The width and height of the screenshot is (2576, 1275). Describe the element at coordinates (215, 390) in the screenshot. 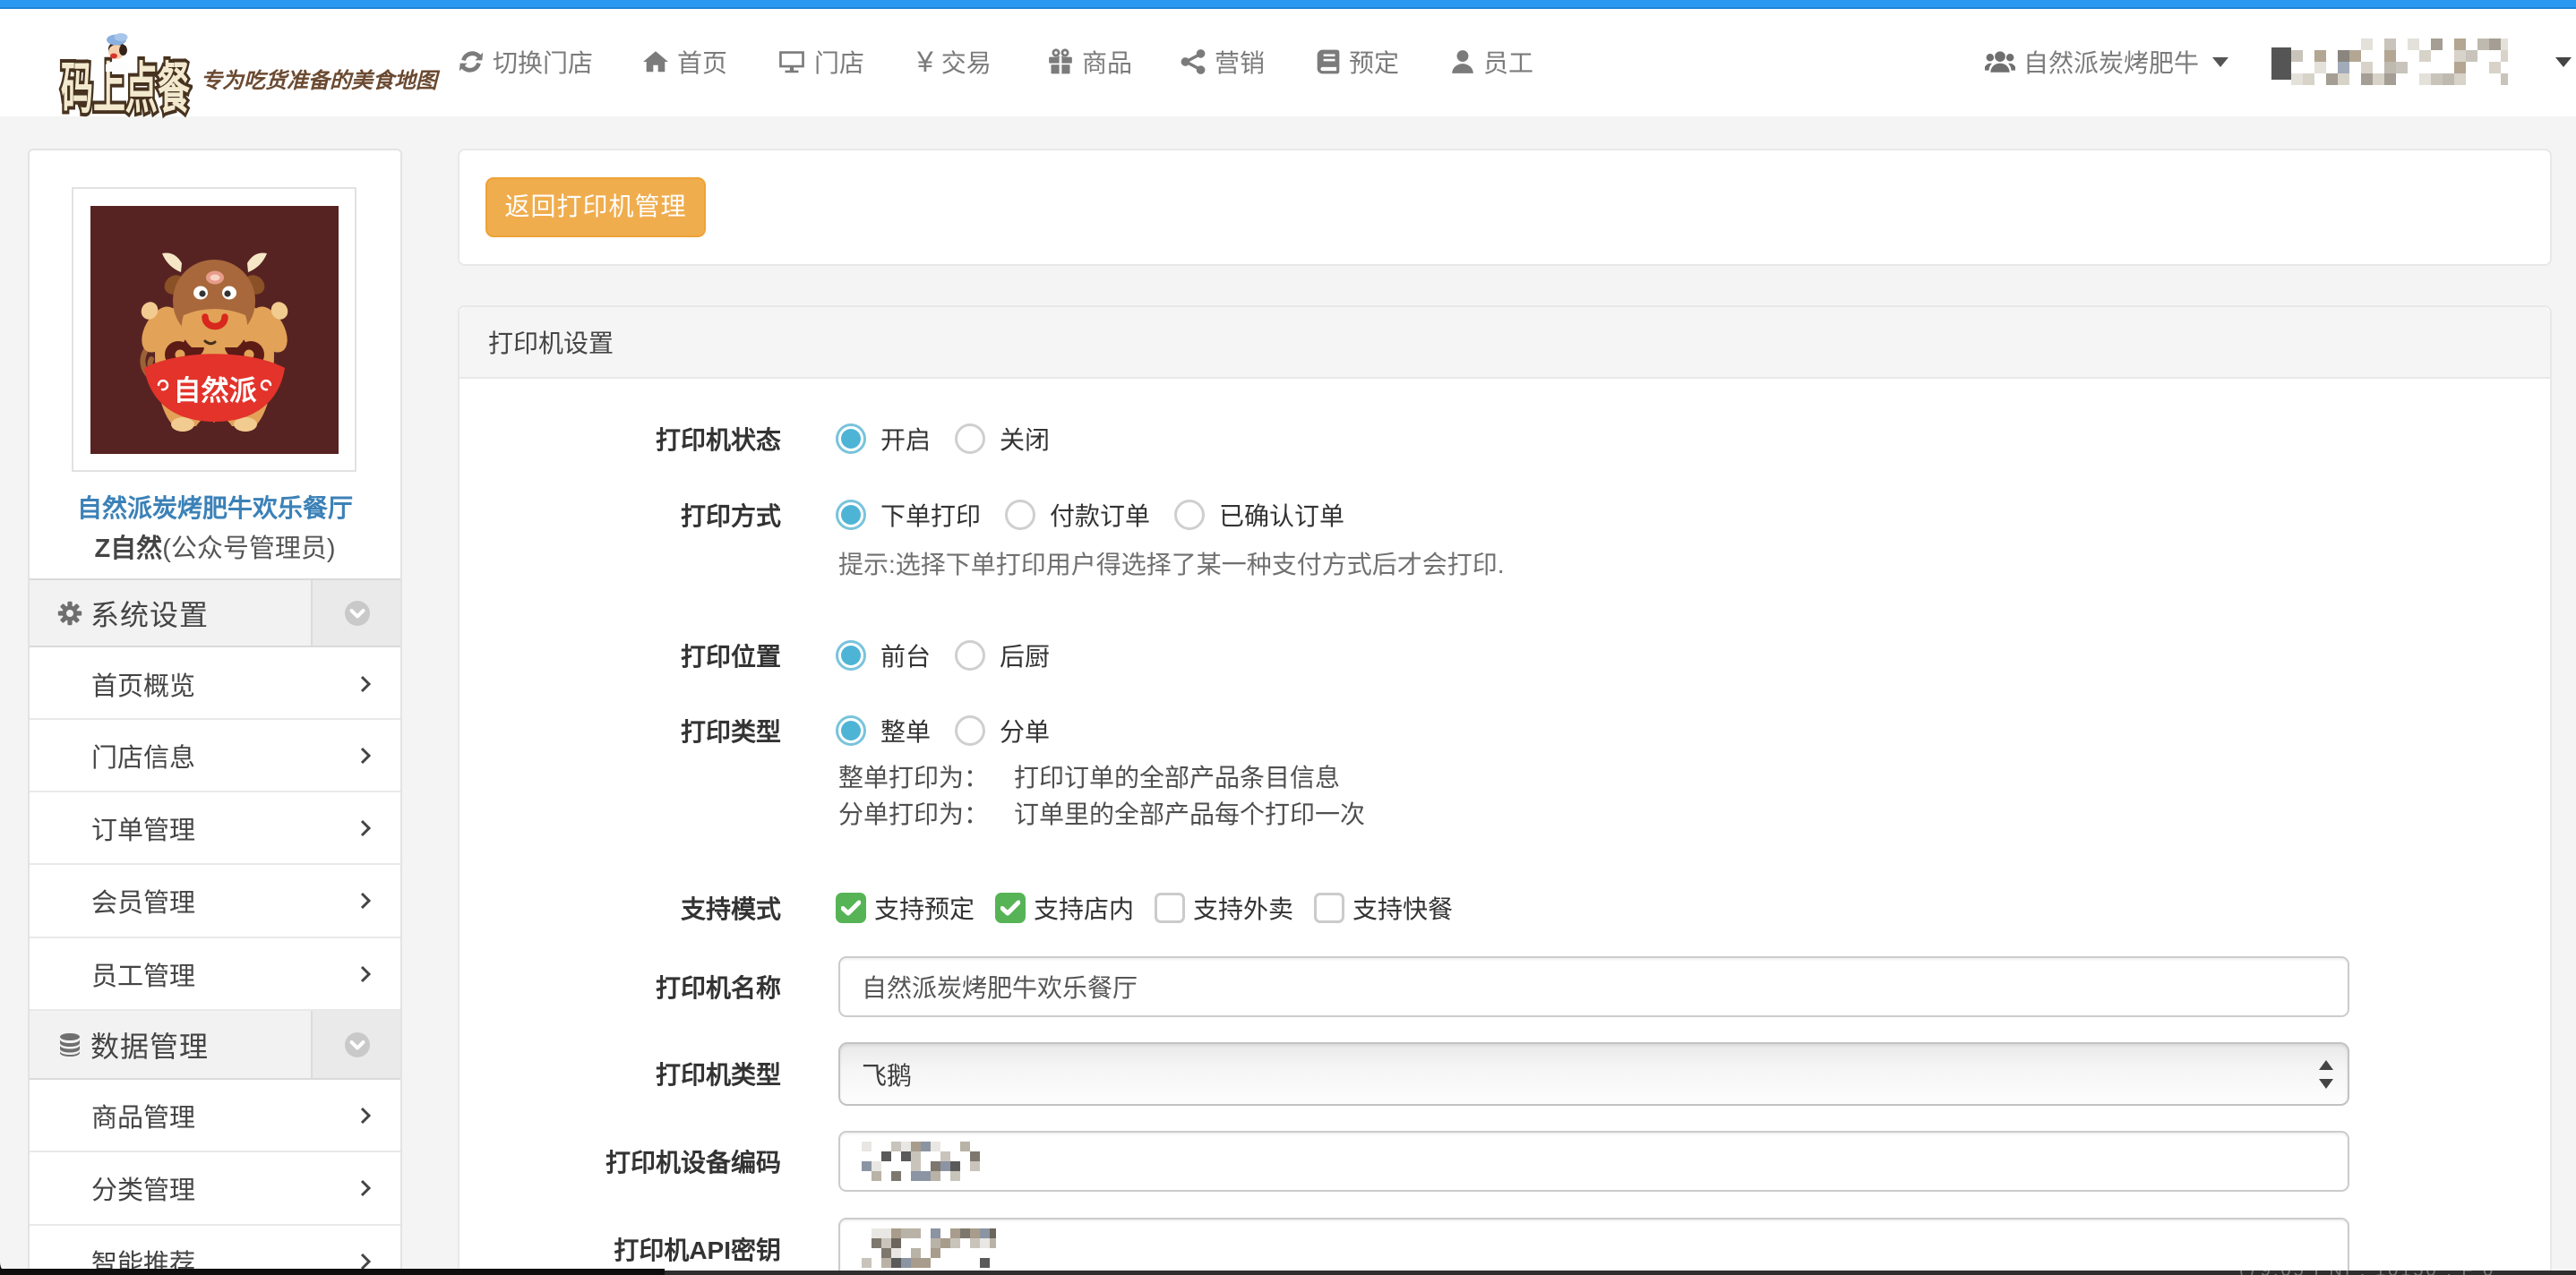

I see `svg-text: 自然派` at that location.